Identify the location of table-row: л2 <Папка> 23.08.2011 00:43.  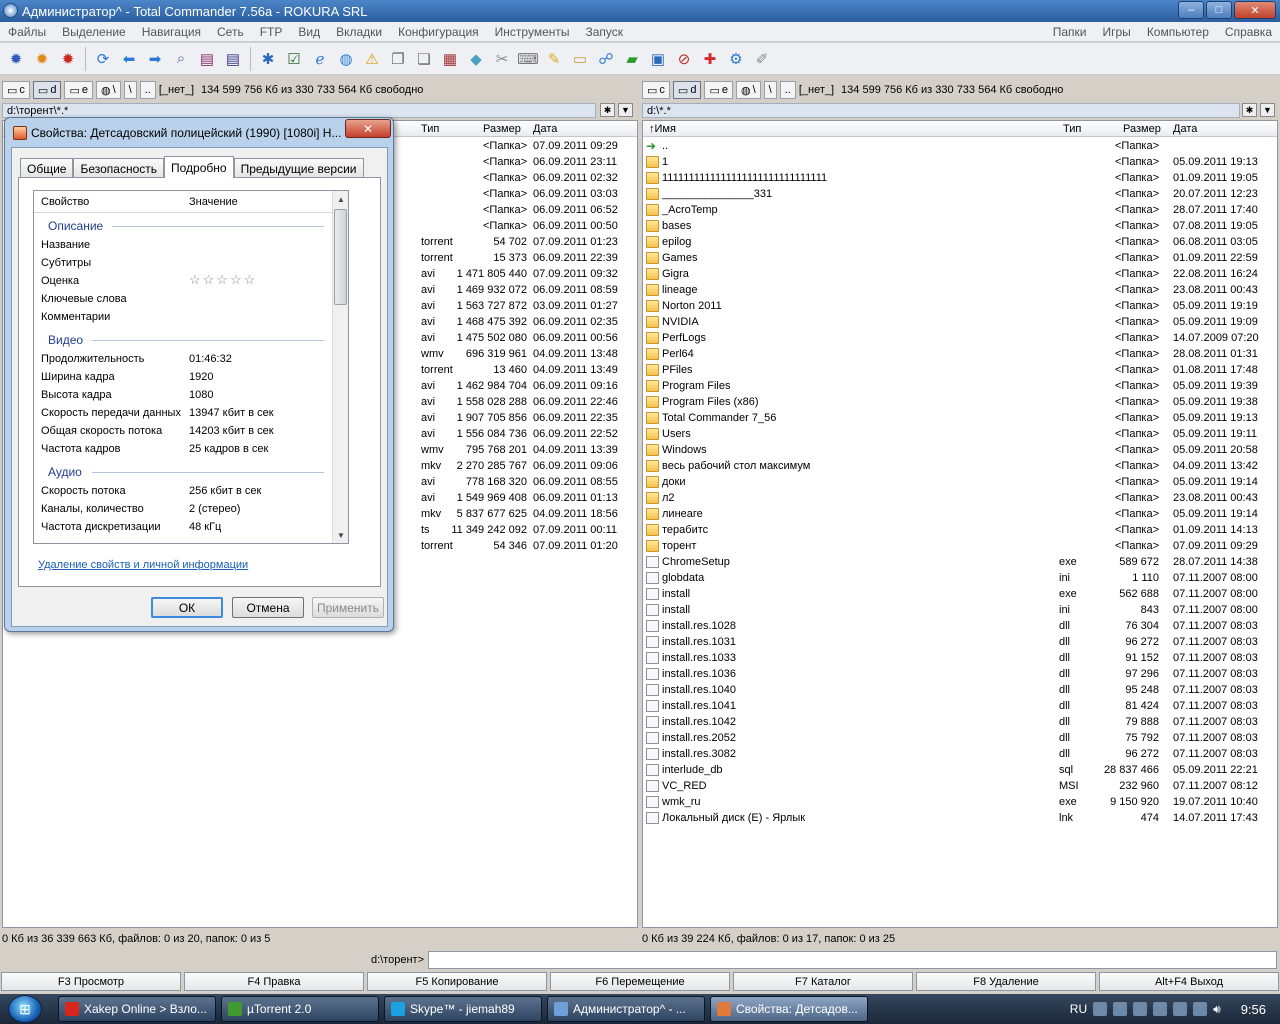
(960, 499).